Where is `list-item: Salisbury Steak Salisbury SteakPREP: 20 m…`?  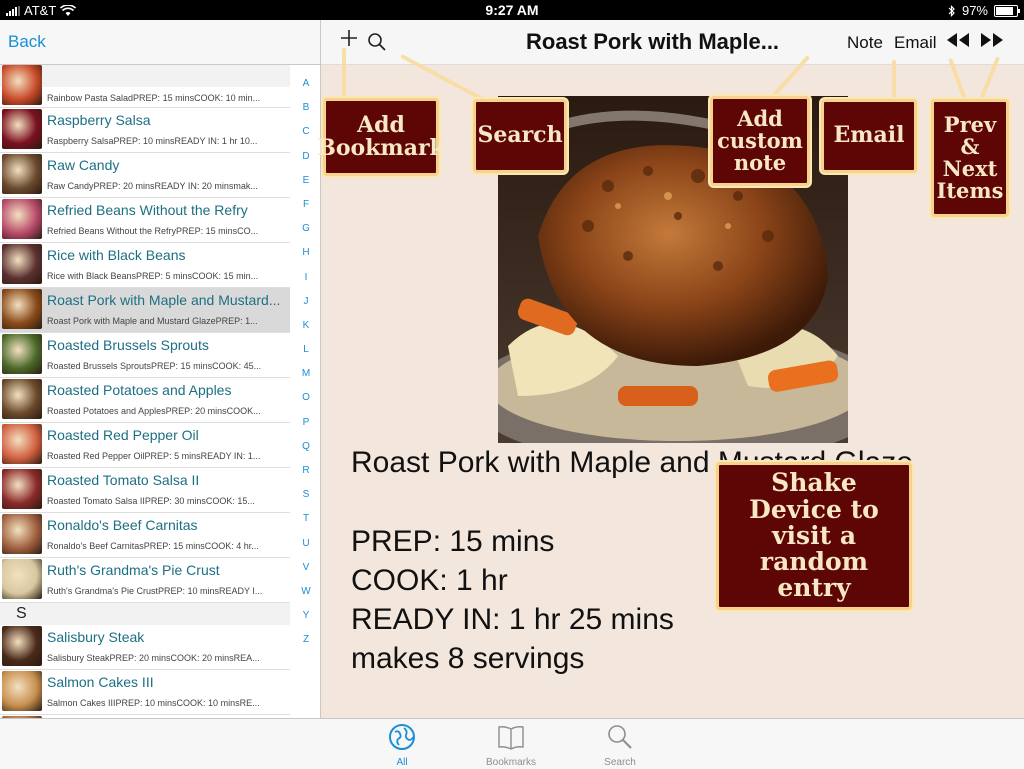
list-item: Salisbury Steak Salisbury SteakPREP: 20 m… is located at coordinates (145, 647).